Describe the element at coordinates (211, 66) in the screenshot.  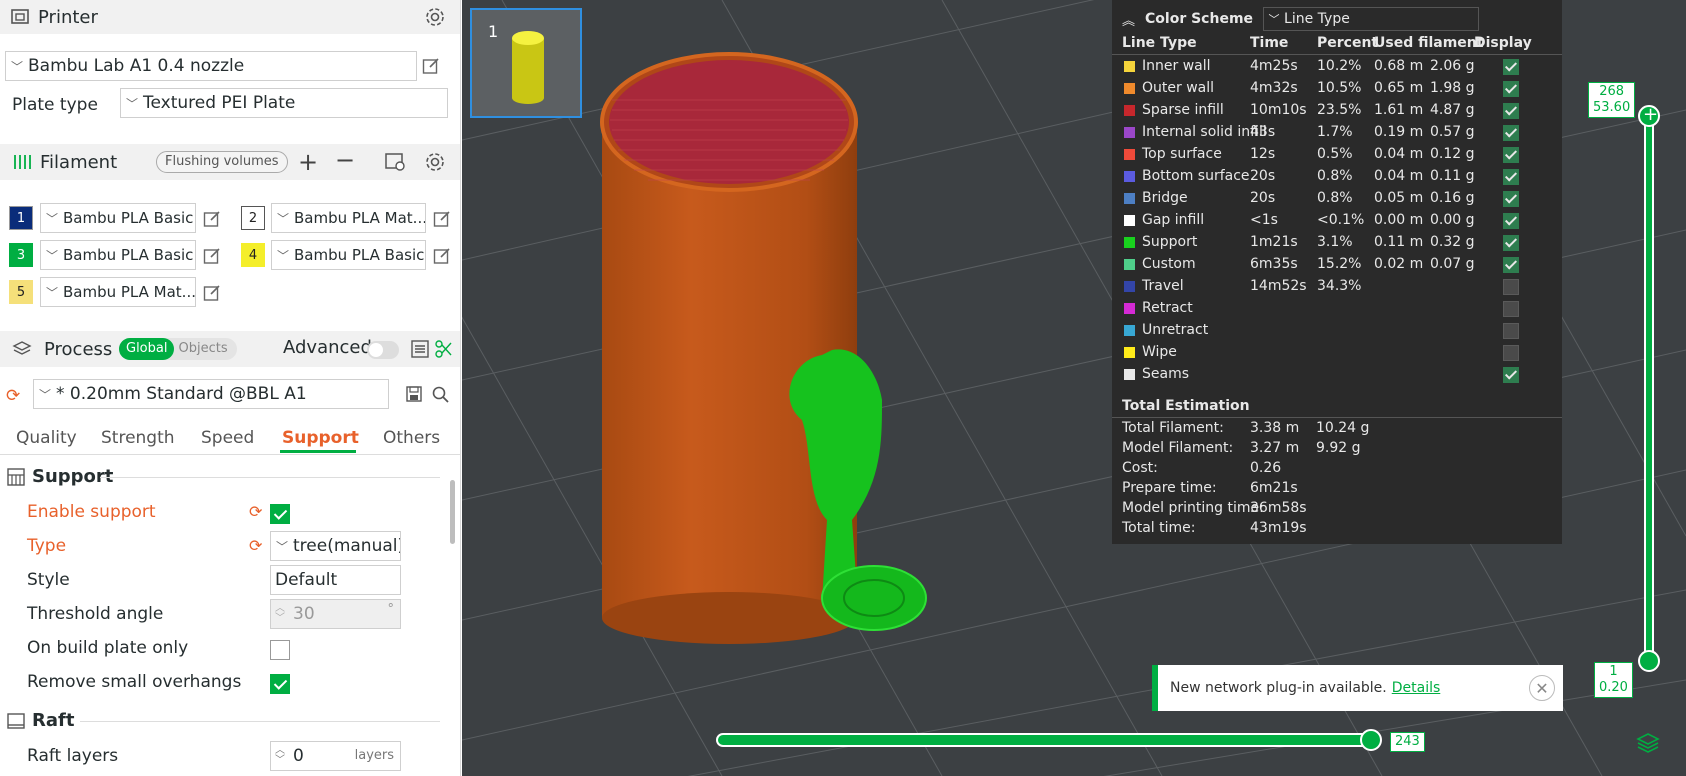
I see `printer-preset-dropdown: ﹀ Bambu Lab A1 0.4 nozzle` at that location.